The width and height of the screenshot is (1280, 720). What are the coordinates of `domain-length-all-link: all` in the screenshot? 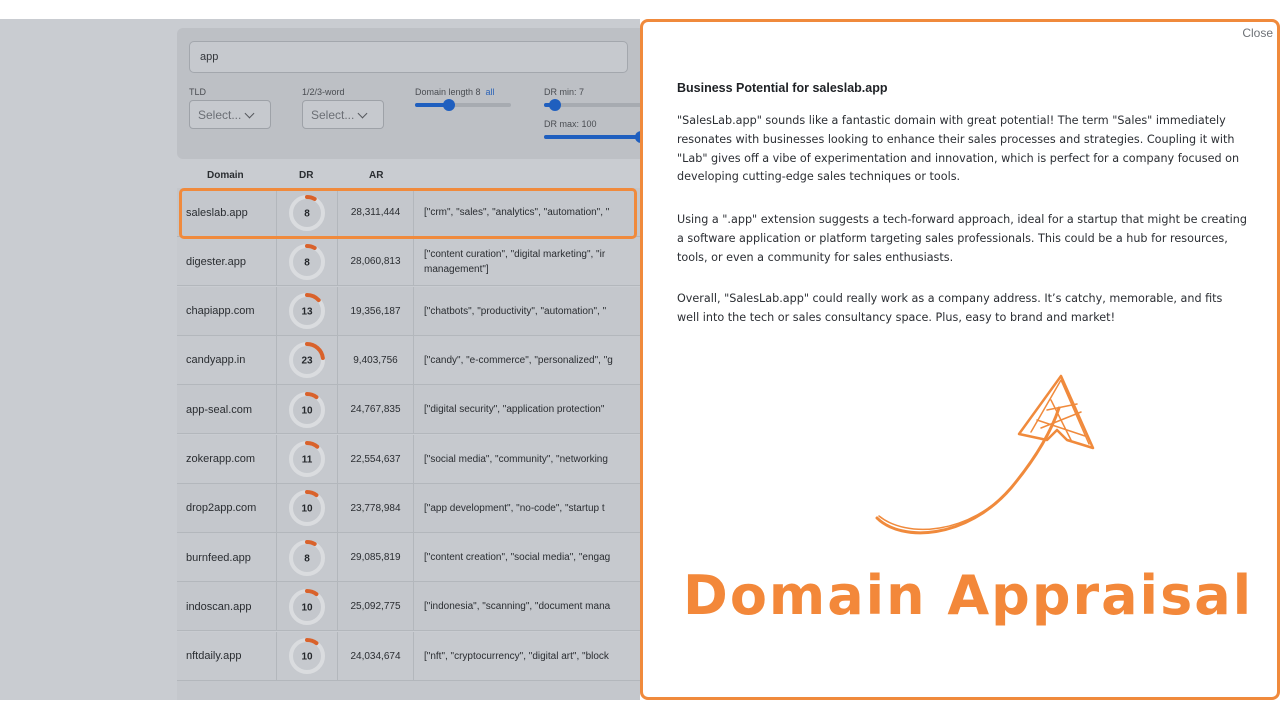 It's located at (490, 92).